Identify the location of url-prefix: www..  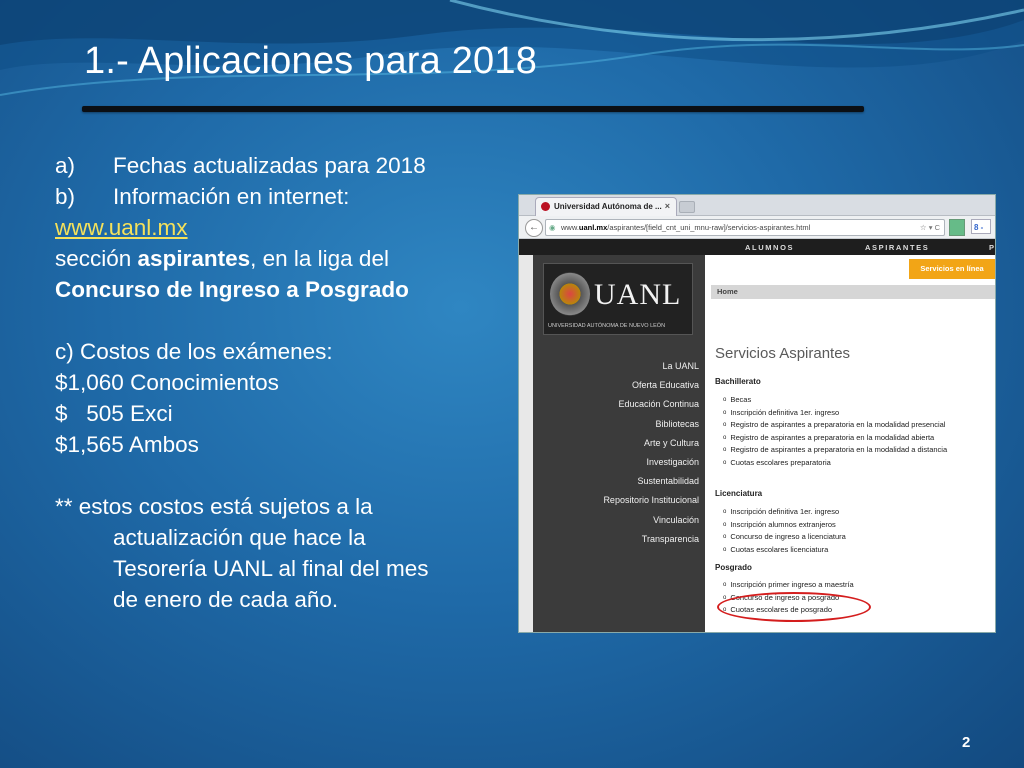
(570, 227).